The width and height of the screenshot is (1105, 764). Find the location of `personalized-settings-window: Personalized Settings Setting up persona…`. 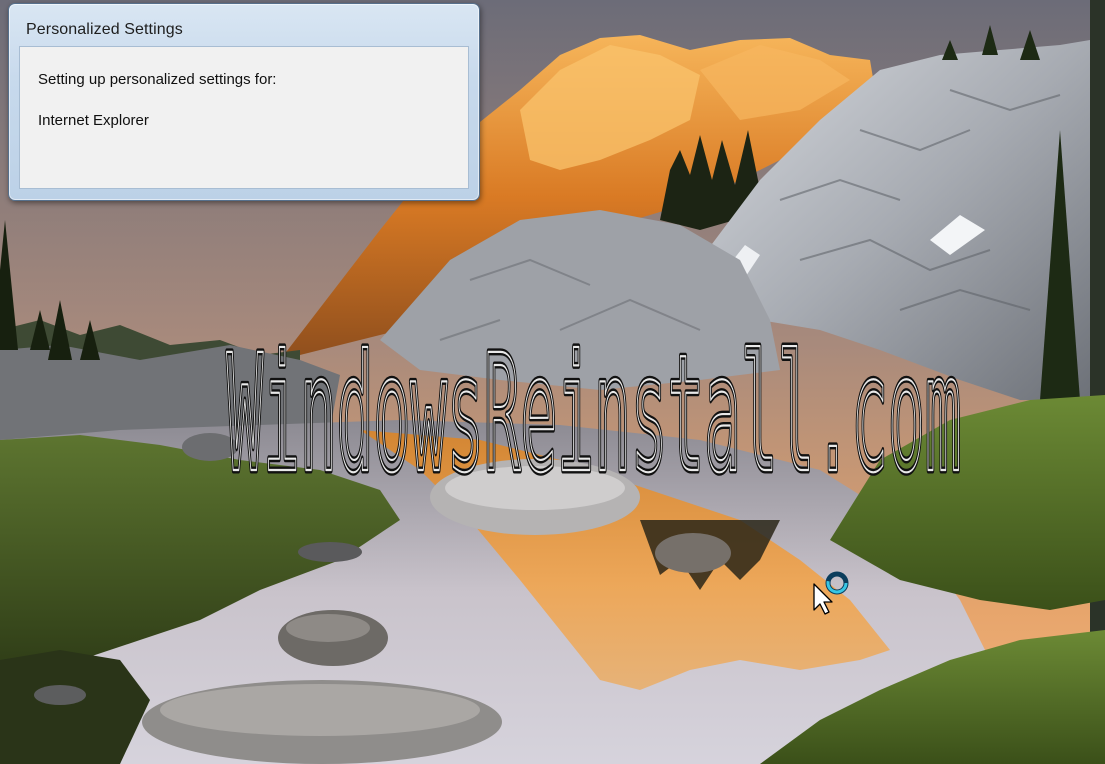

personalized-settings-window: Personalized Settings Setting up persona… is located at coordinates (244, 102).